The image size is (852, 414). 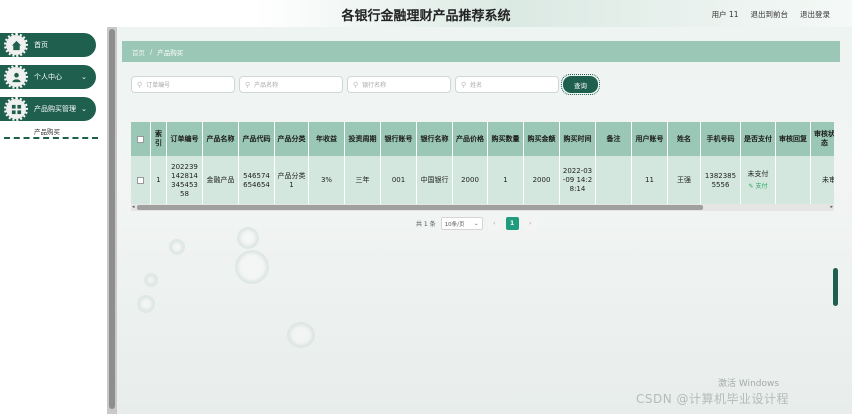 I want to click on cell-index: 1, so click(x=159, y=180).